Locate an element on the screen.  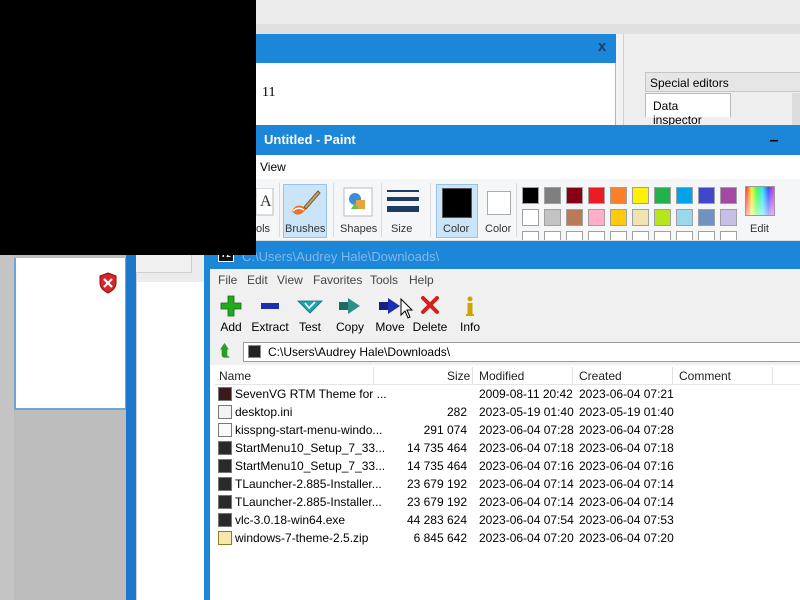
edit-colors-gradient is located at coordinates (760, 201).